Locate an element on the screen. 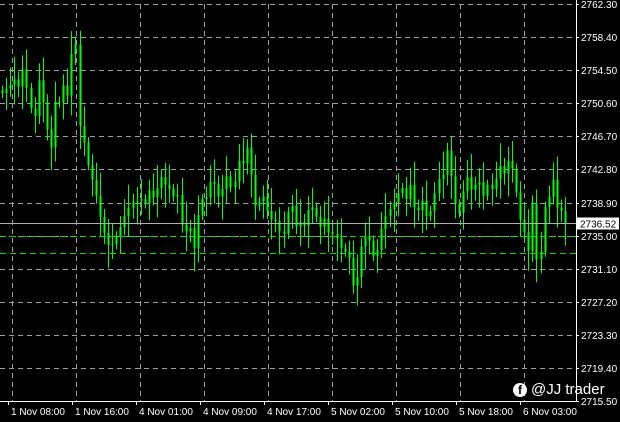  x-tick-label: 6 Nov 03:00 is located at coordinates (550, 412).